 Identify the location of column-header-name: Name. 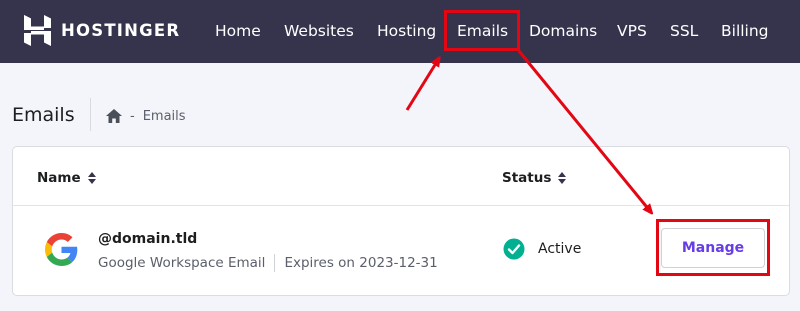
(66, 178).